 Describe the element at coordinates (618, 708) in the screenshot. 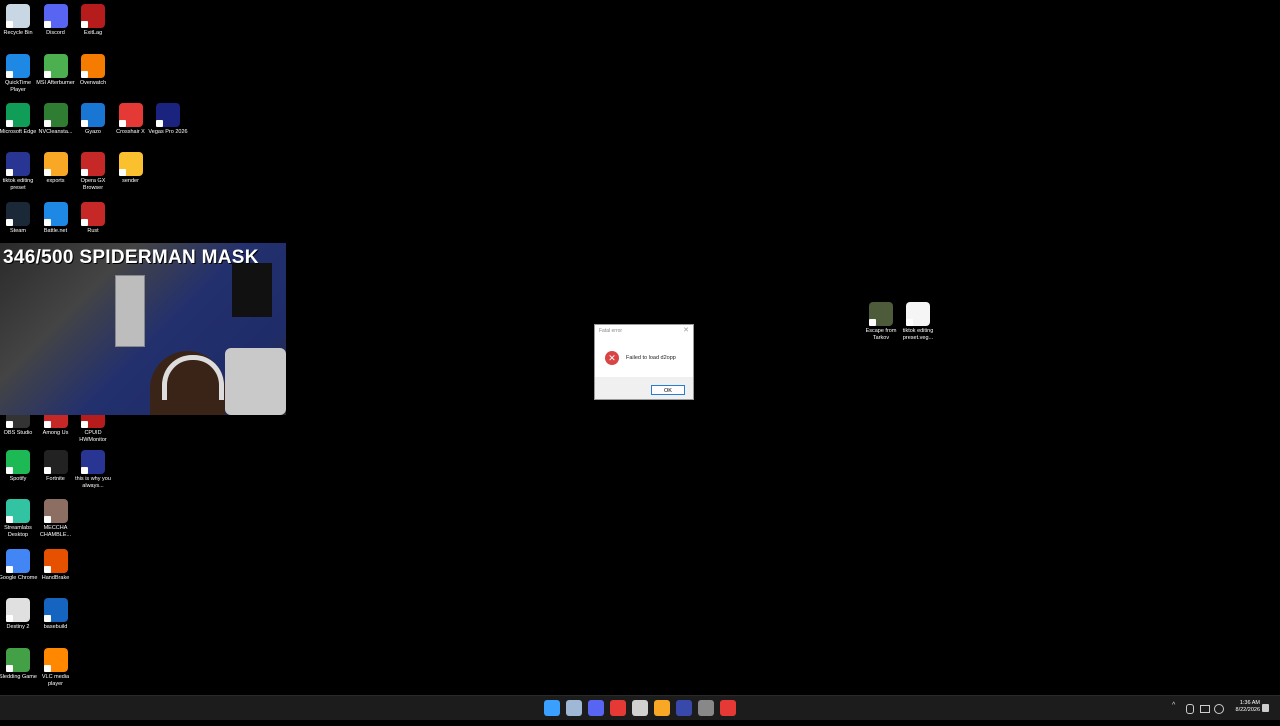

I see `taskbar-opera-gx-icon` at that location.